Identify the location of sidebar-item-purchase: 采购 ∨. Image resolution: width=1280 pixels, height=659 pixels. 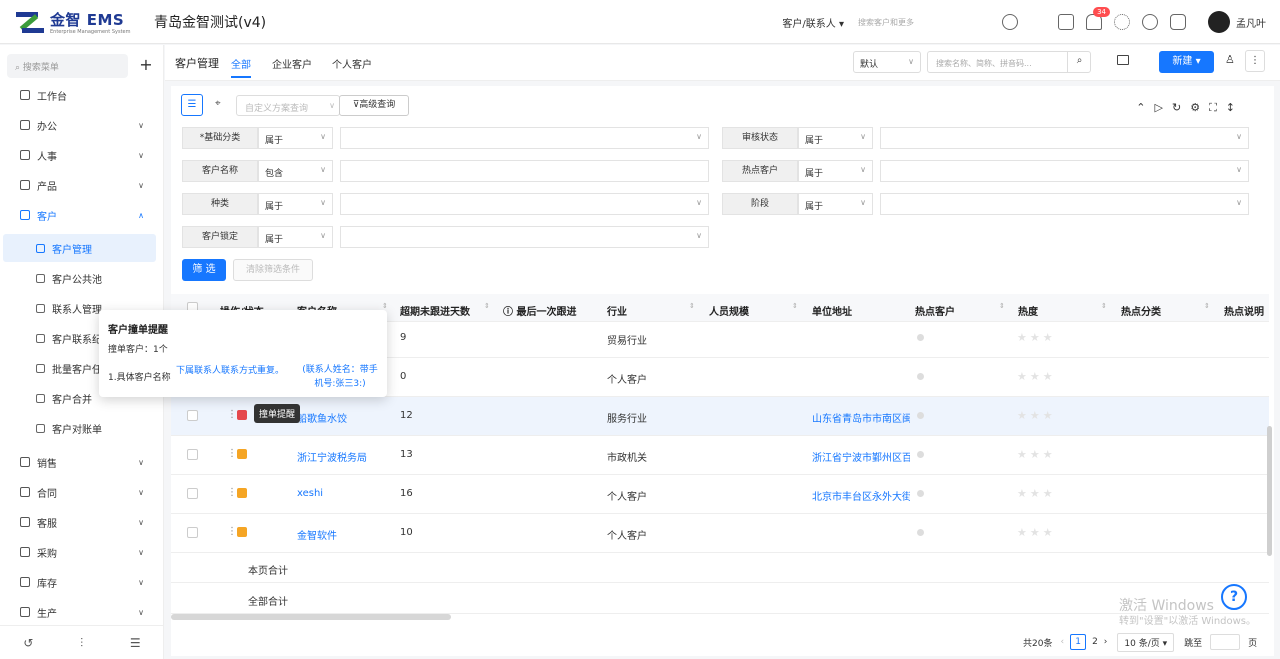
(82, 552).